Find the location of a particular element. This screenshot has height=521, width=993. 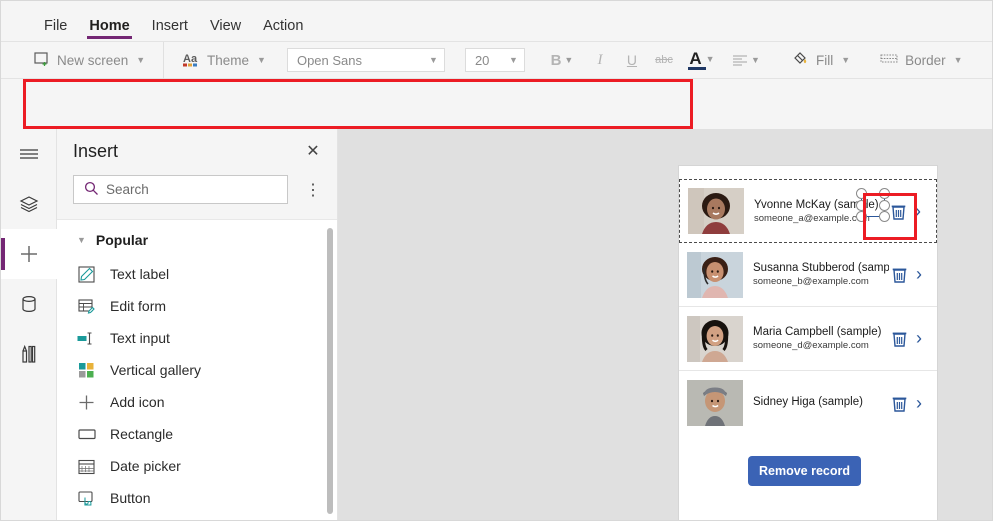

insert-item-label: Vertical gallery is located at coordinates (156, 370).